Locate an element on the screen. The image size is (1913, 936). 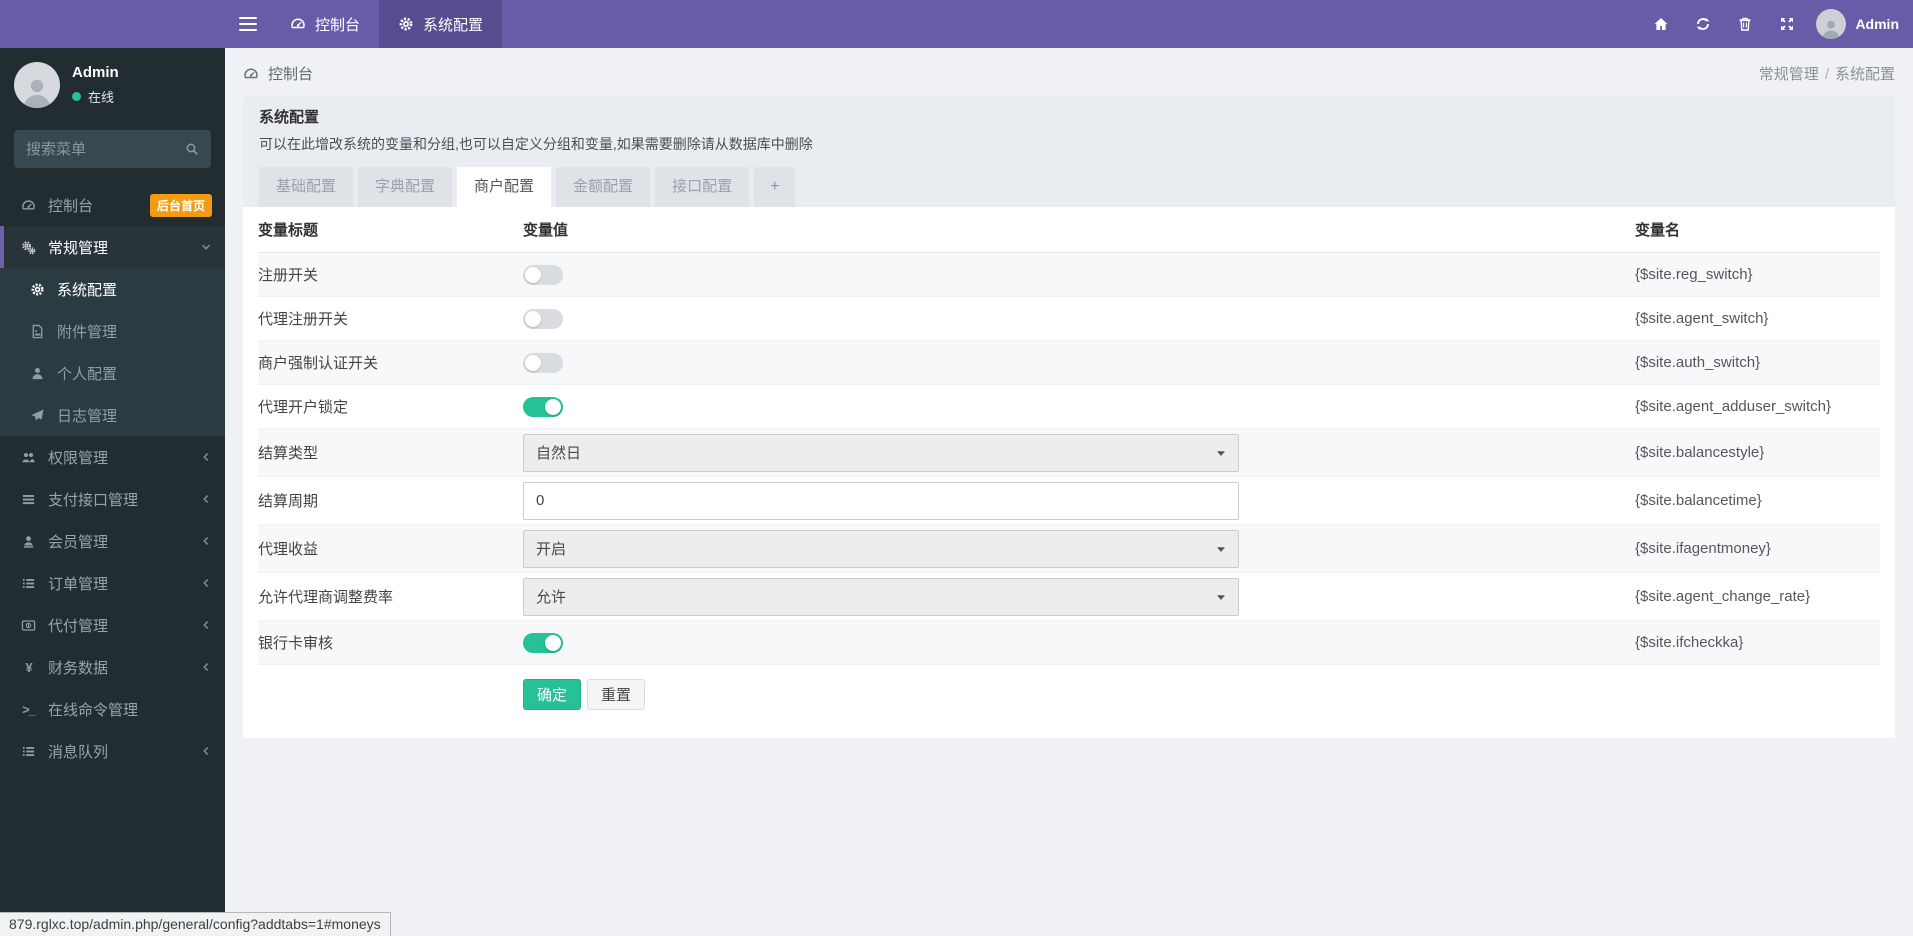
sidebar-item: 控制台 后台首页 is located at coordinates (112, 205).